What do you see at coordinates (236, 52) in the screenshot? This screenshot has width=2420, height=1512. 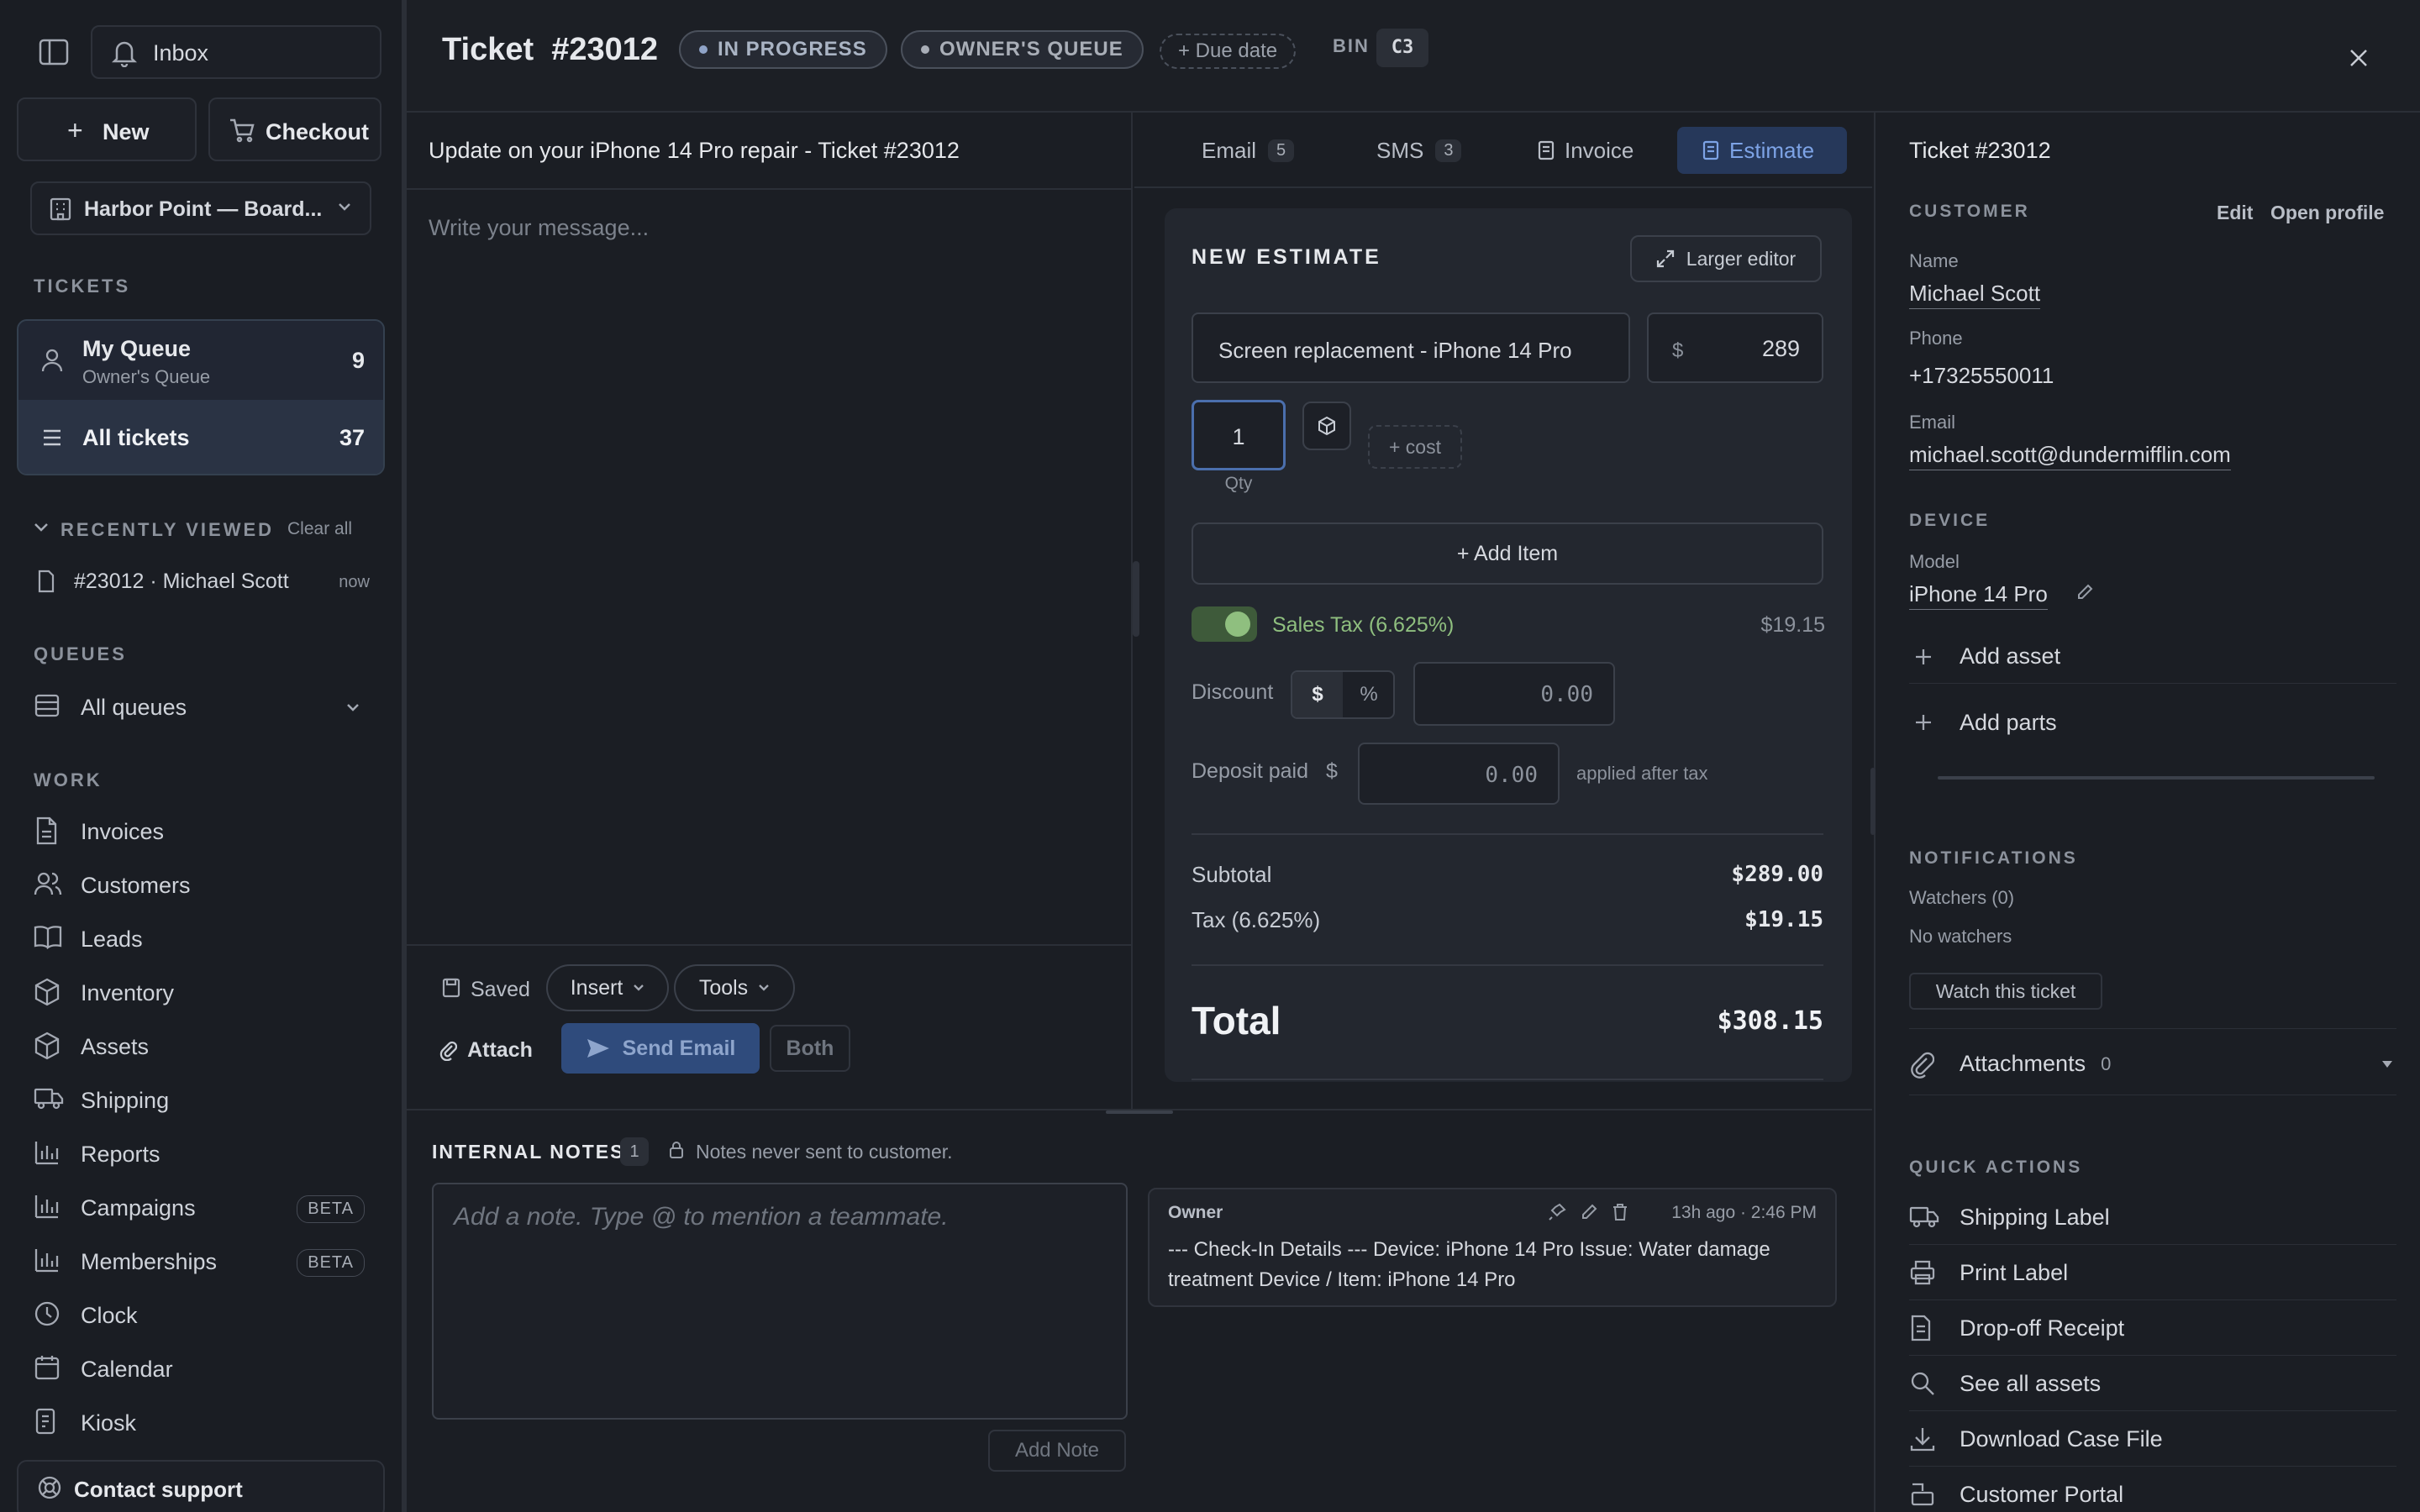 I see `inbox-button: Inbox` at bounding box center [236, 52].